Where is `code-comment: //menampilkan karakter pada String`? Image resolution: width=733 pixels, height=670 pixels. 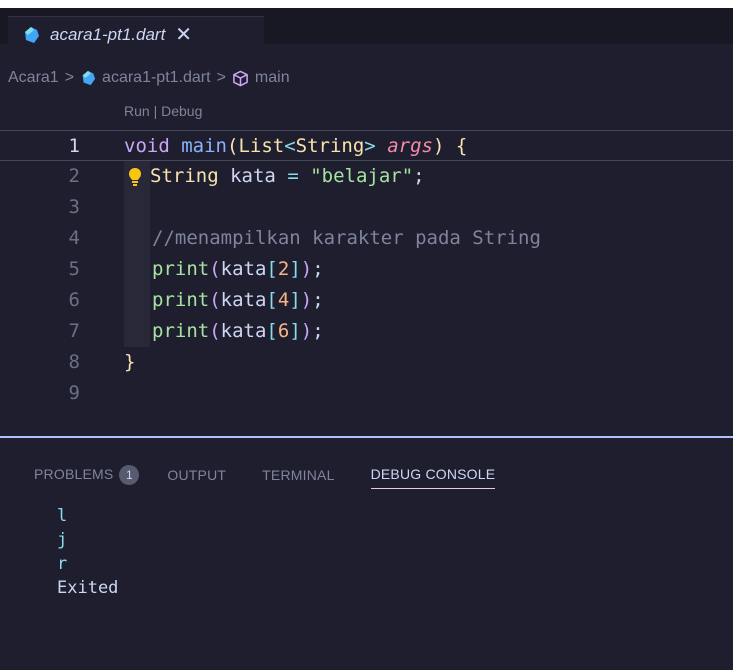
code-comment: //menampilkan karakter pada String is located at coordinates (346, 238).